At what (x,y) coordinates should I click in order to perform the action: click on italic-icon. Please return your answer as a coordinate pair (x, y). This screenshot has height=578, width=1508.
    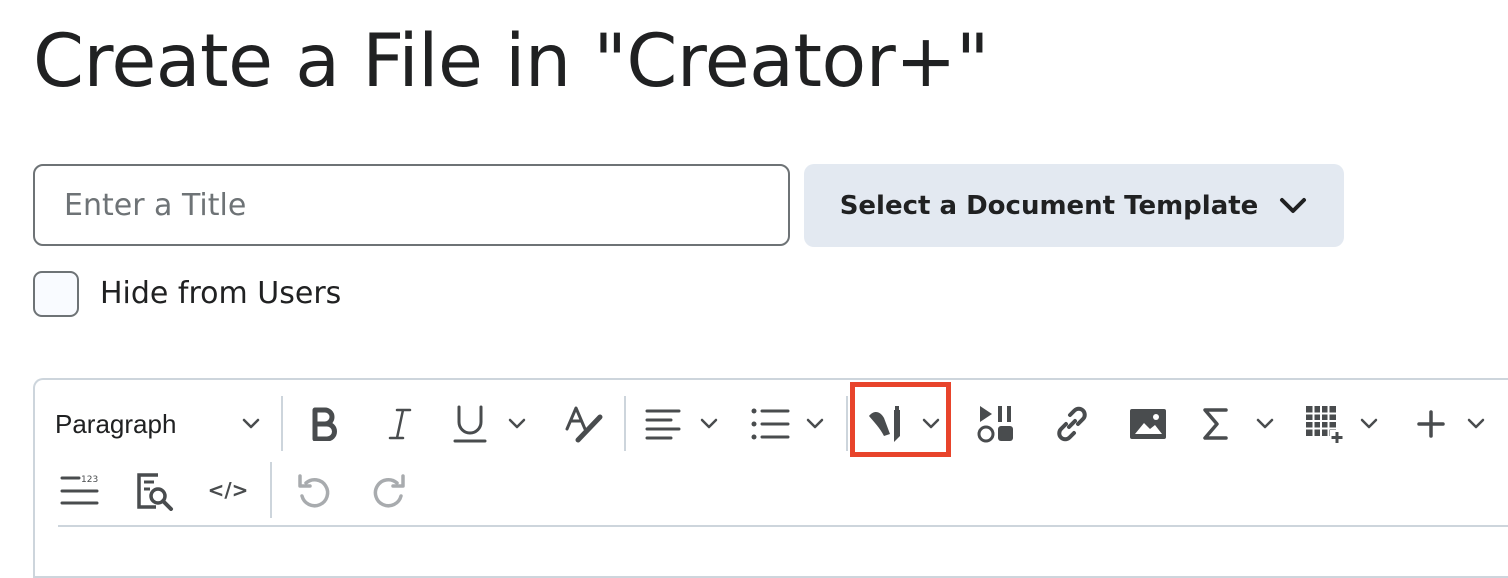
    Looking at the image, I should click on (400, 424).